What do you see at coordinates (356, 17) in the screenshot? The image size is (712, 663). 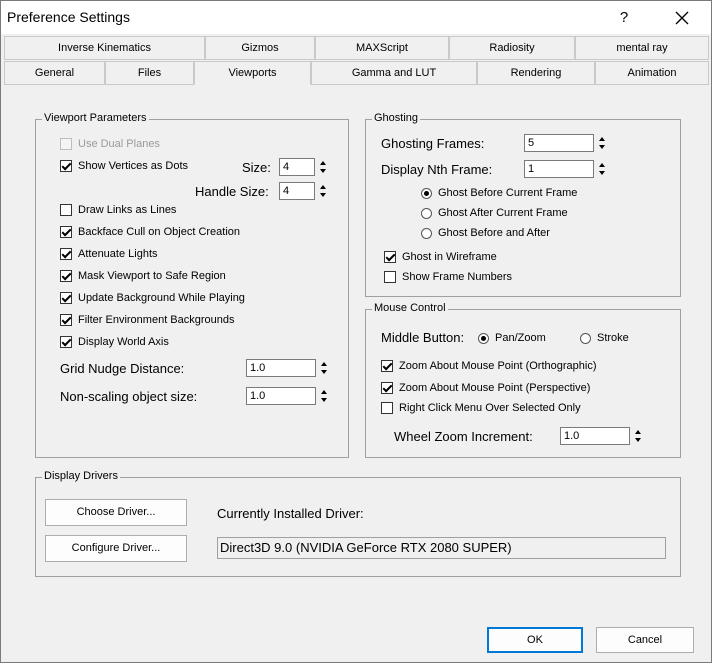 I see `title-bar: Preference Settings ?` at bounding box center [356, 17].